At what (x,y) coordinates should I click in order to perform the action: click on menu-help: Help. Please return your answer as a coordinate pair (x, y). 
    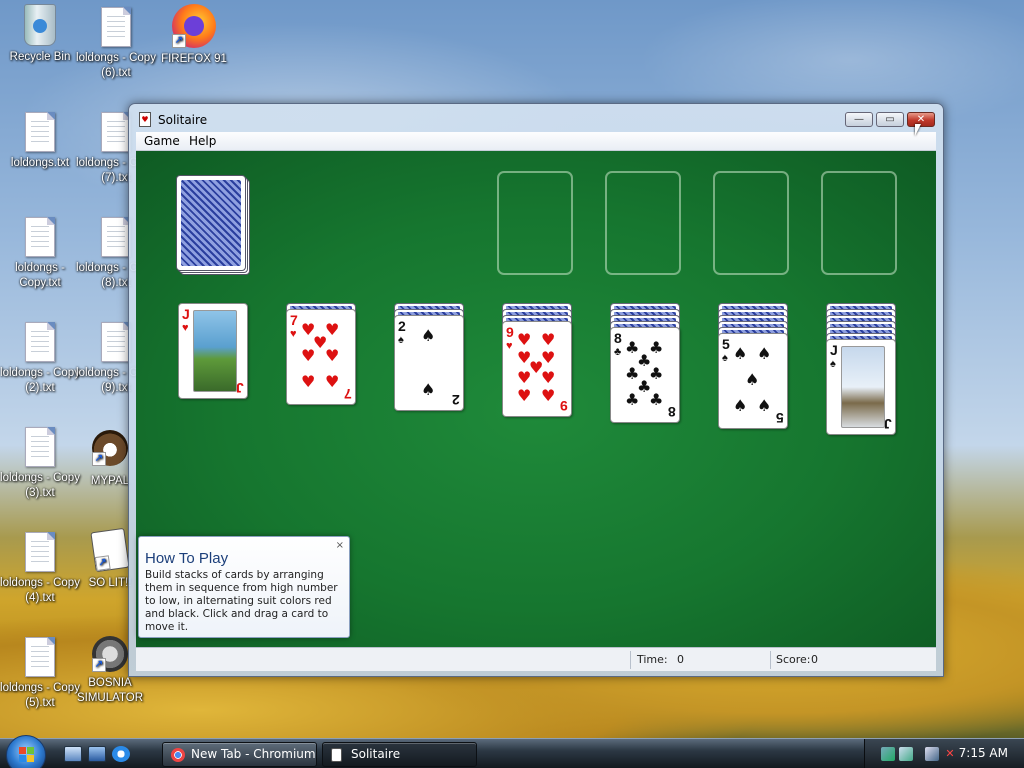
    Looking at the image, I should click on (202, 141).